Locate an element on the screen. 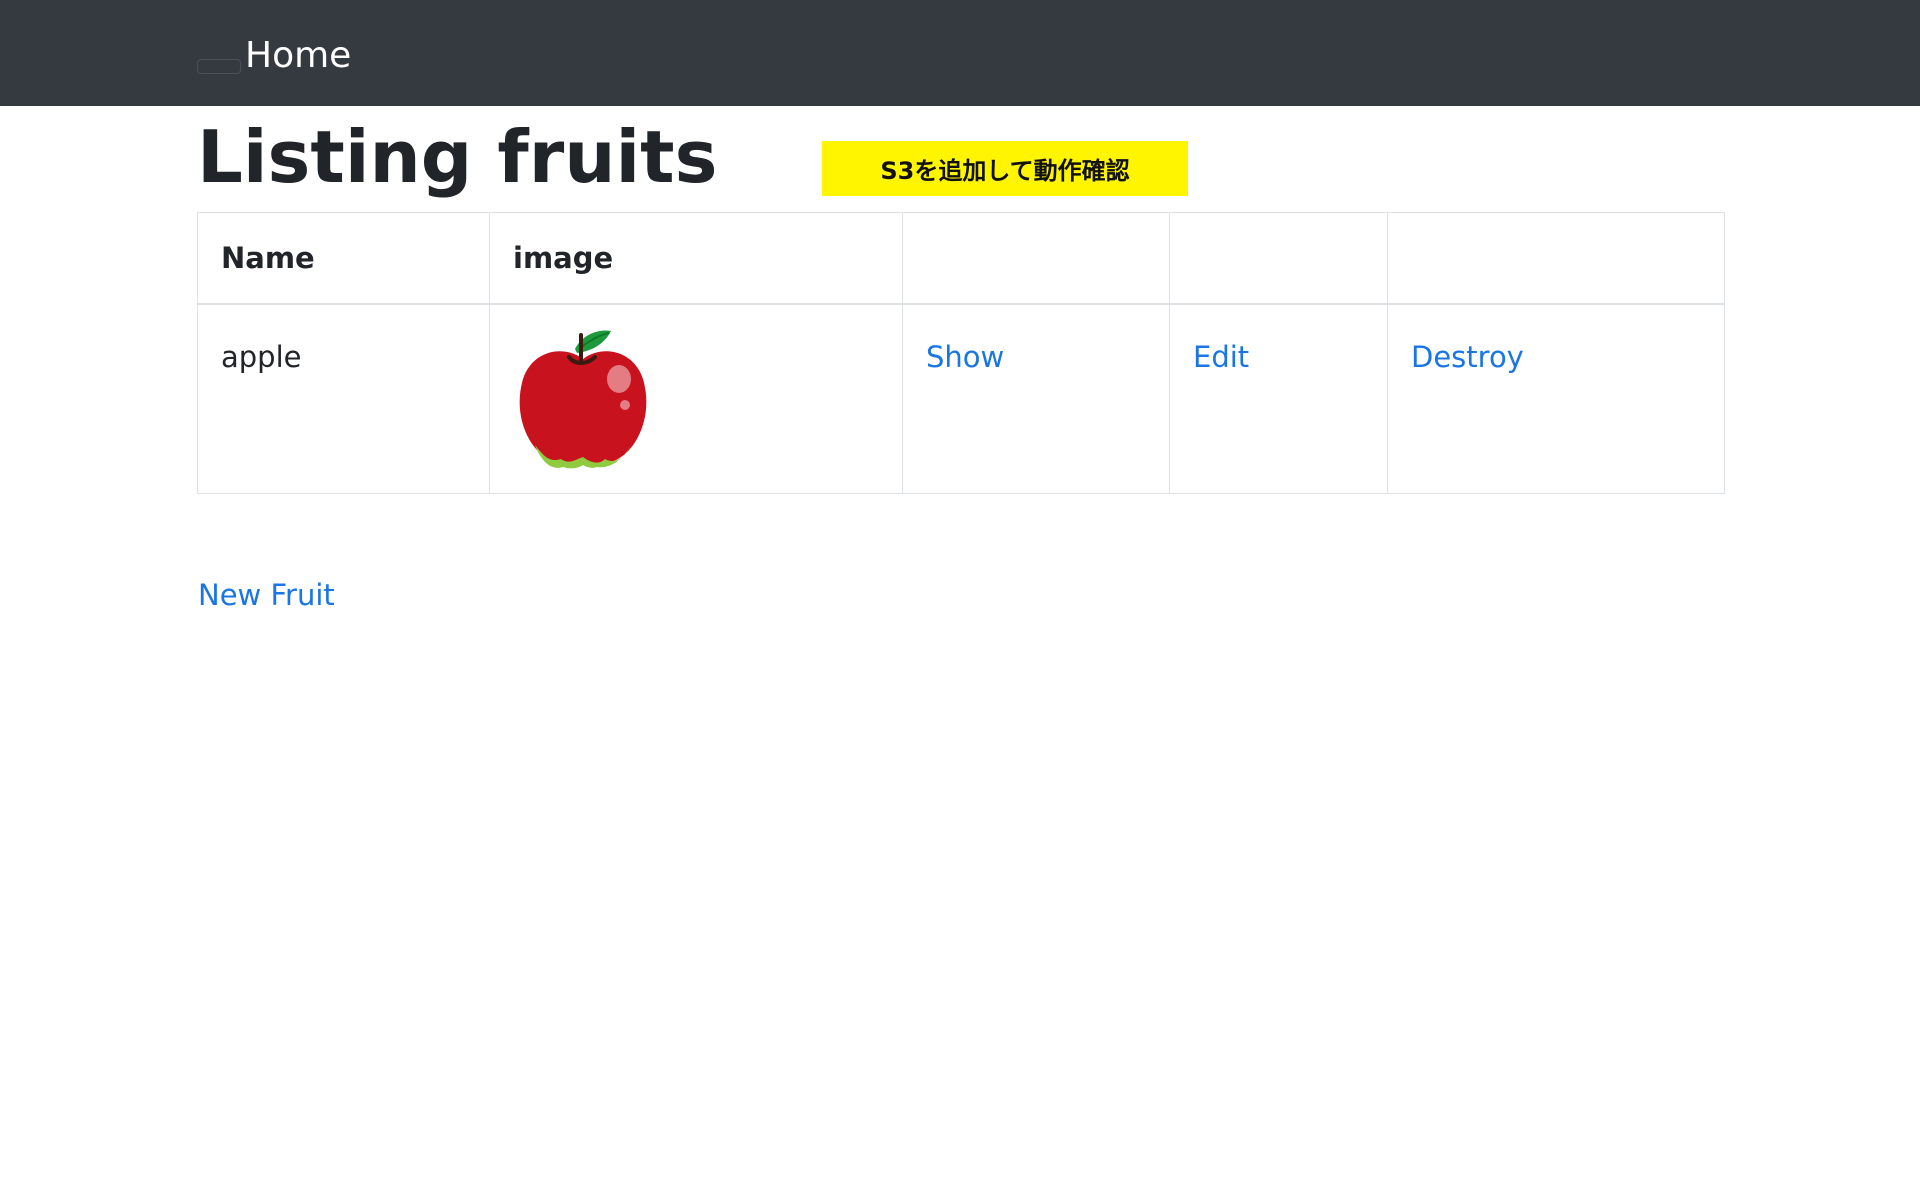  table-header: Name image is located at coordinates (961, 258).